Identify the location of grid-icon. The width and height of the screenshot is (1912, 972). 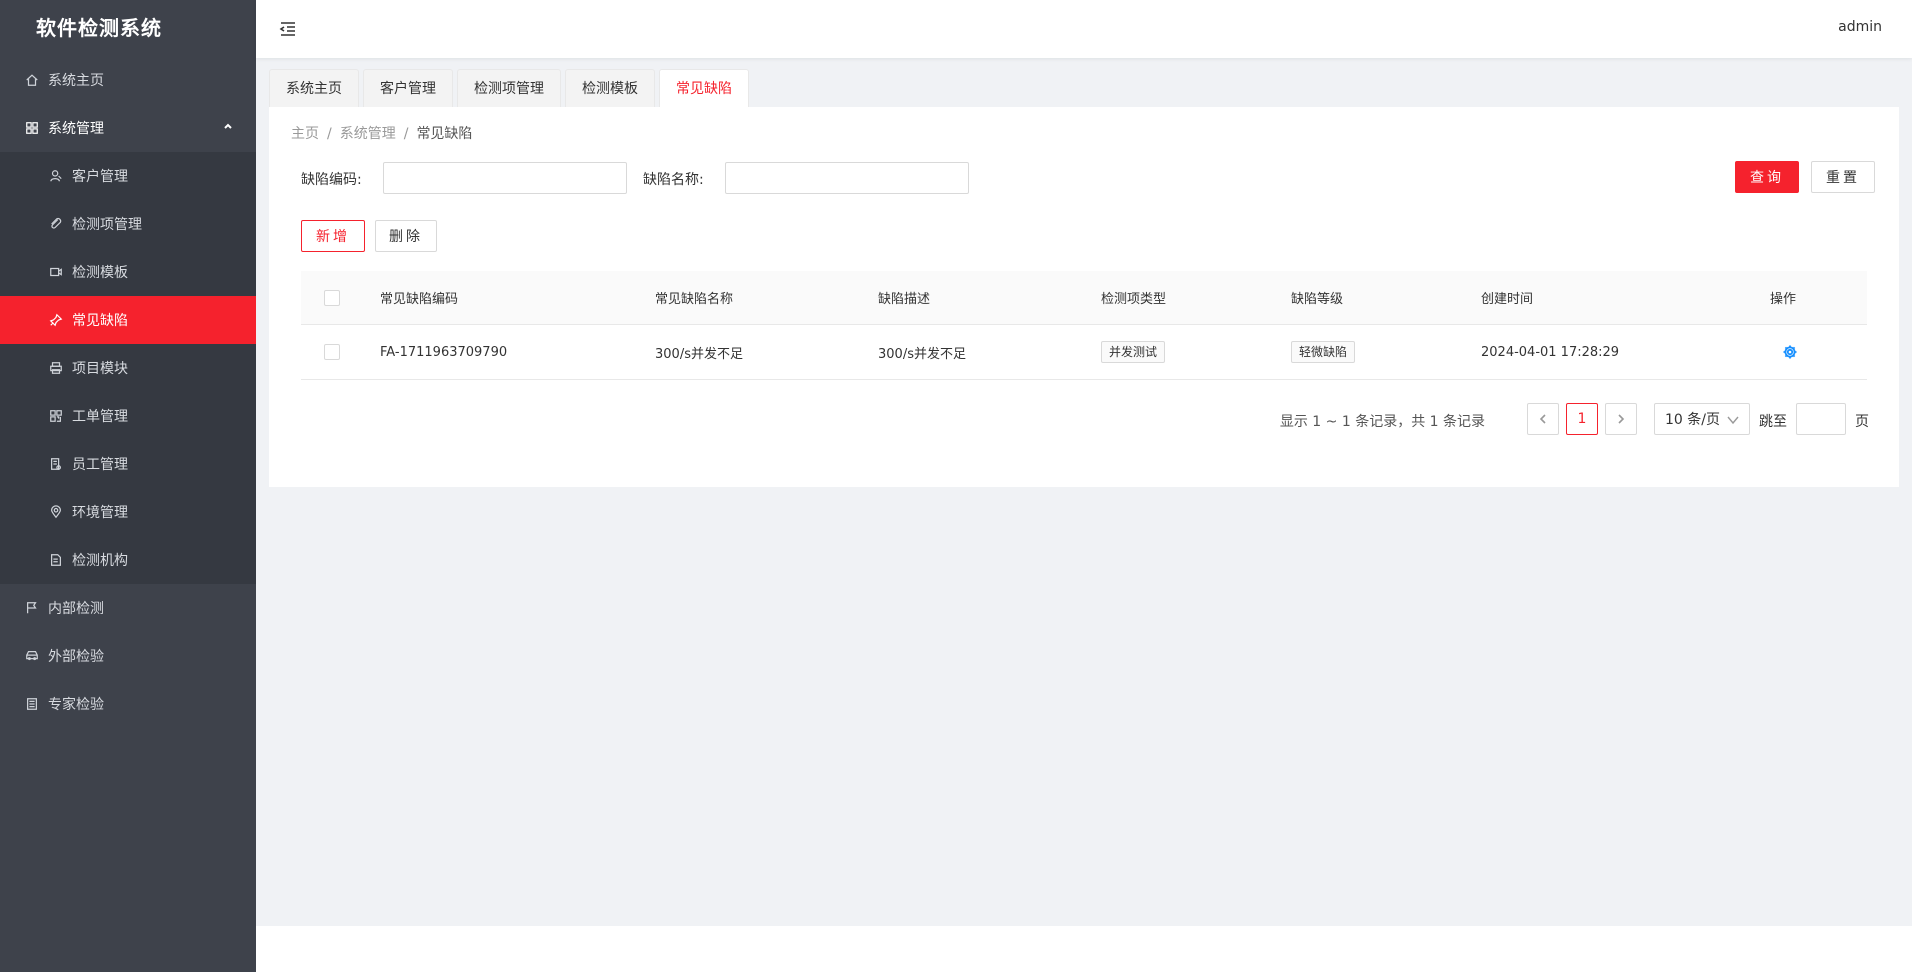
(32, 128).